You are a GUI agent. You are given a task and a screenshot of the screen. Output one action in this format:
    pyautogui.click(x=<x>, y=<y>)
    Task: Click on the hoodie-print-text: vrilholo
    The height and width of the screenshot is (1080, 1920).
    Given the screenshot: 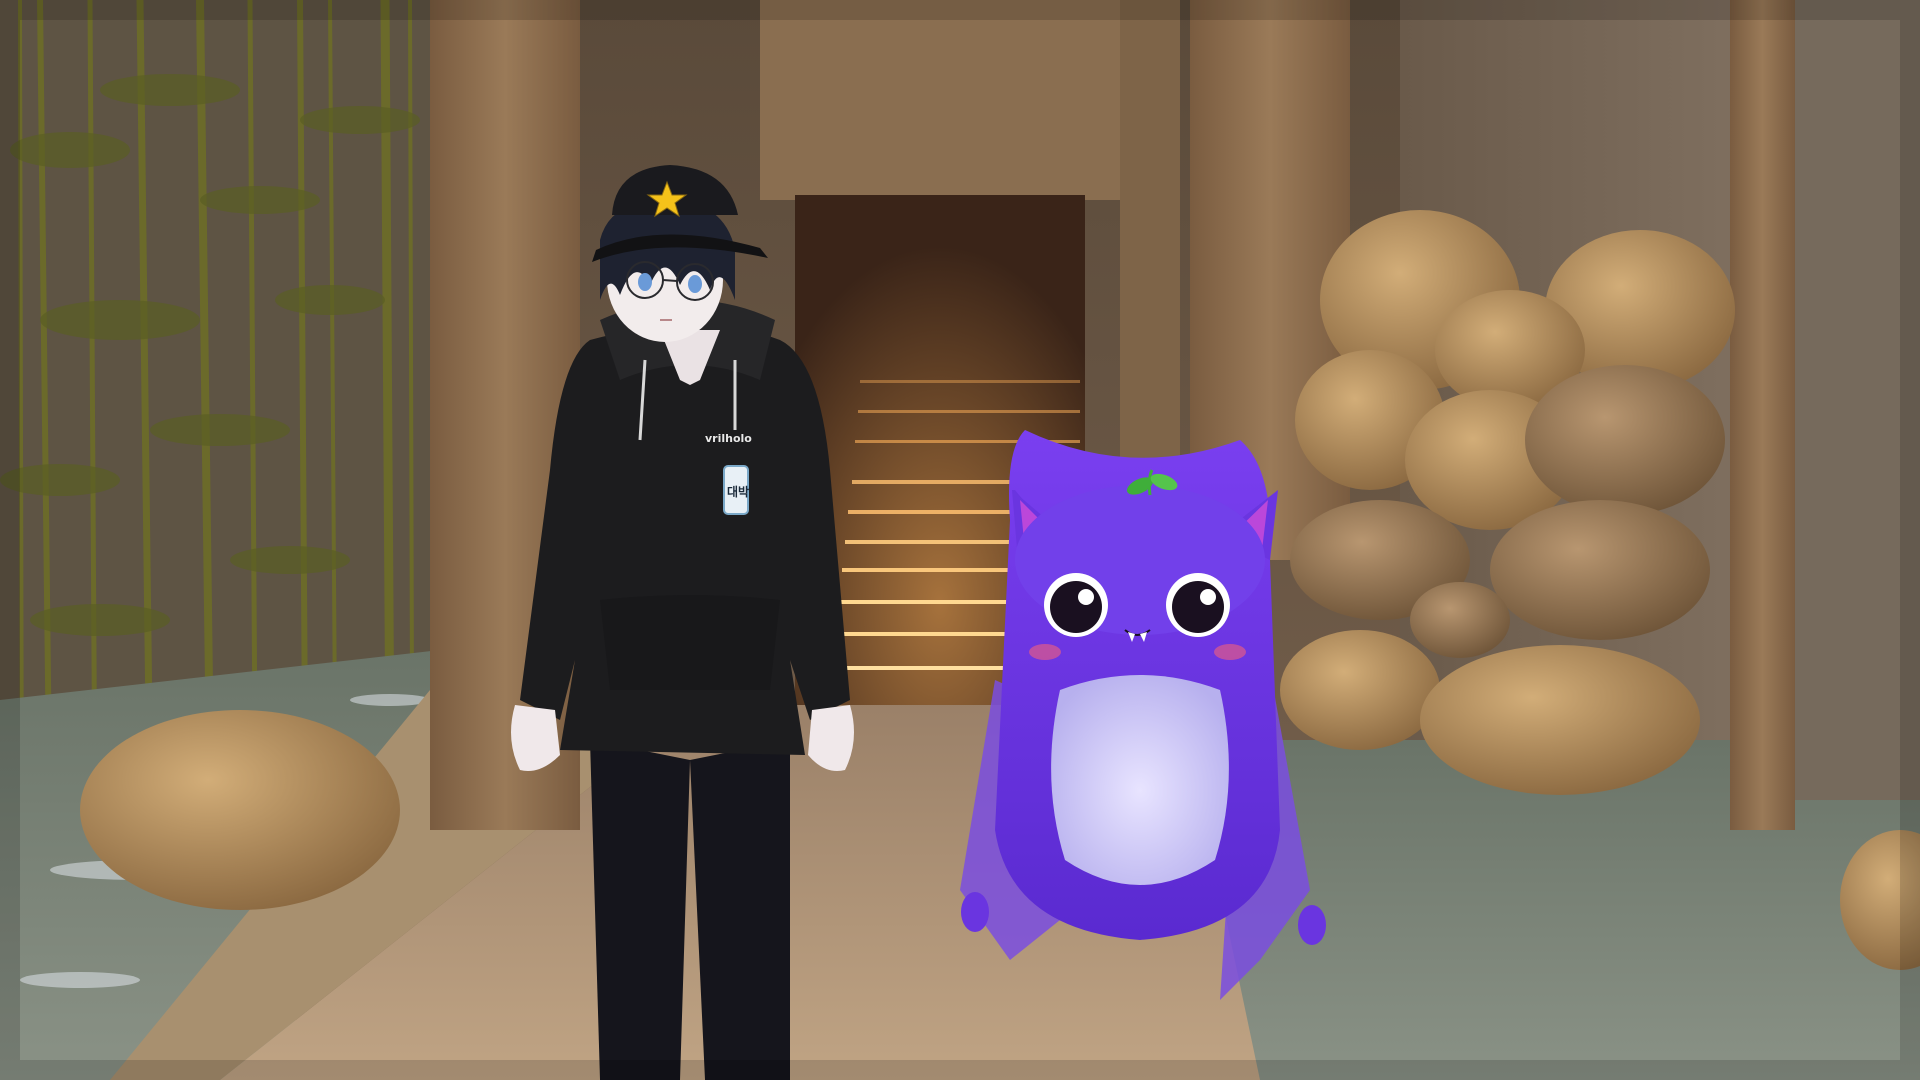 What is the action you would take?
    pyautogui.click(x=728, y=438)
    